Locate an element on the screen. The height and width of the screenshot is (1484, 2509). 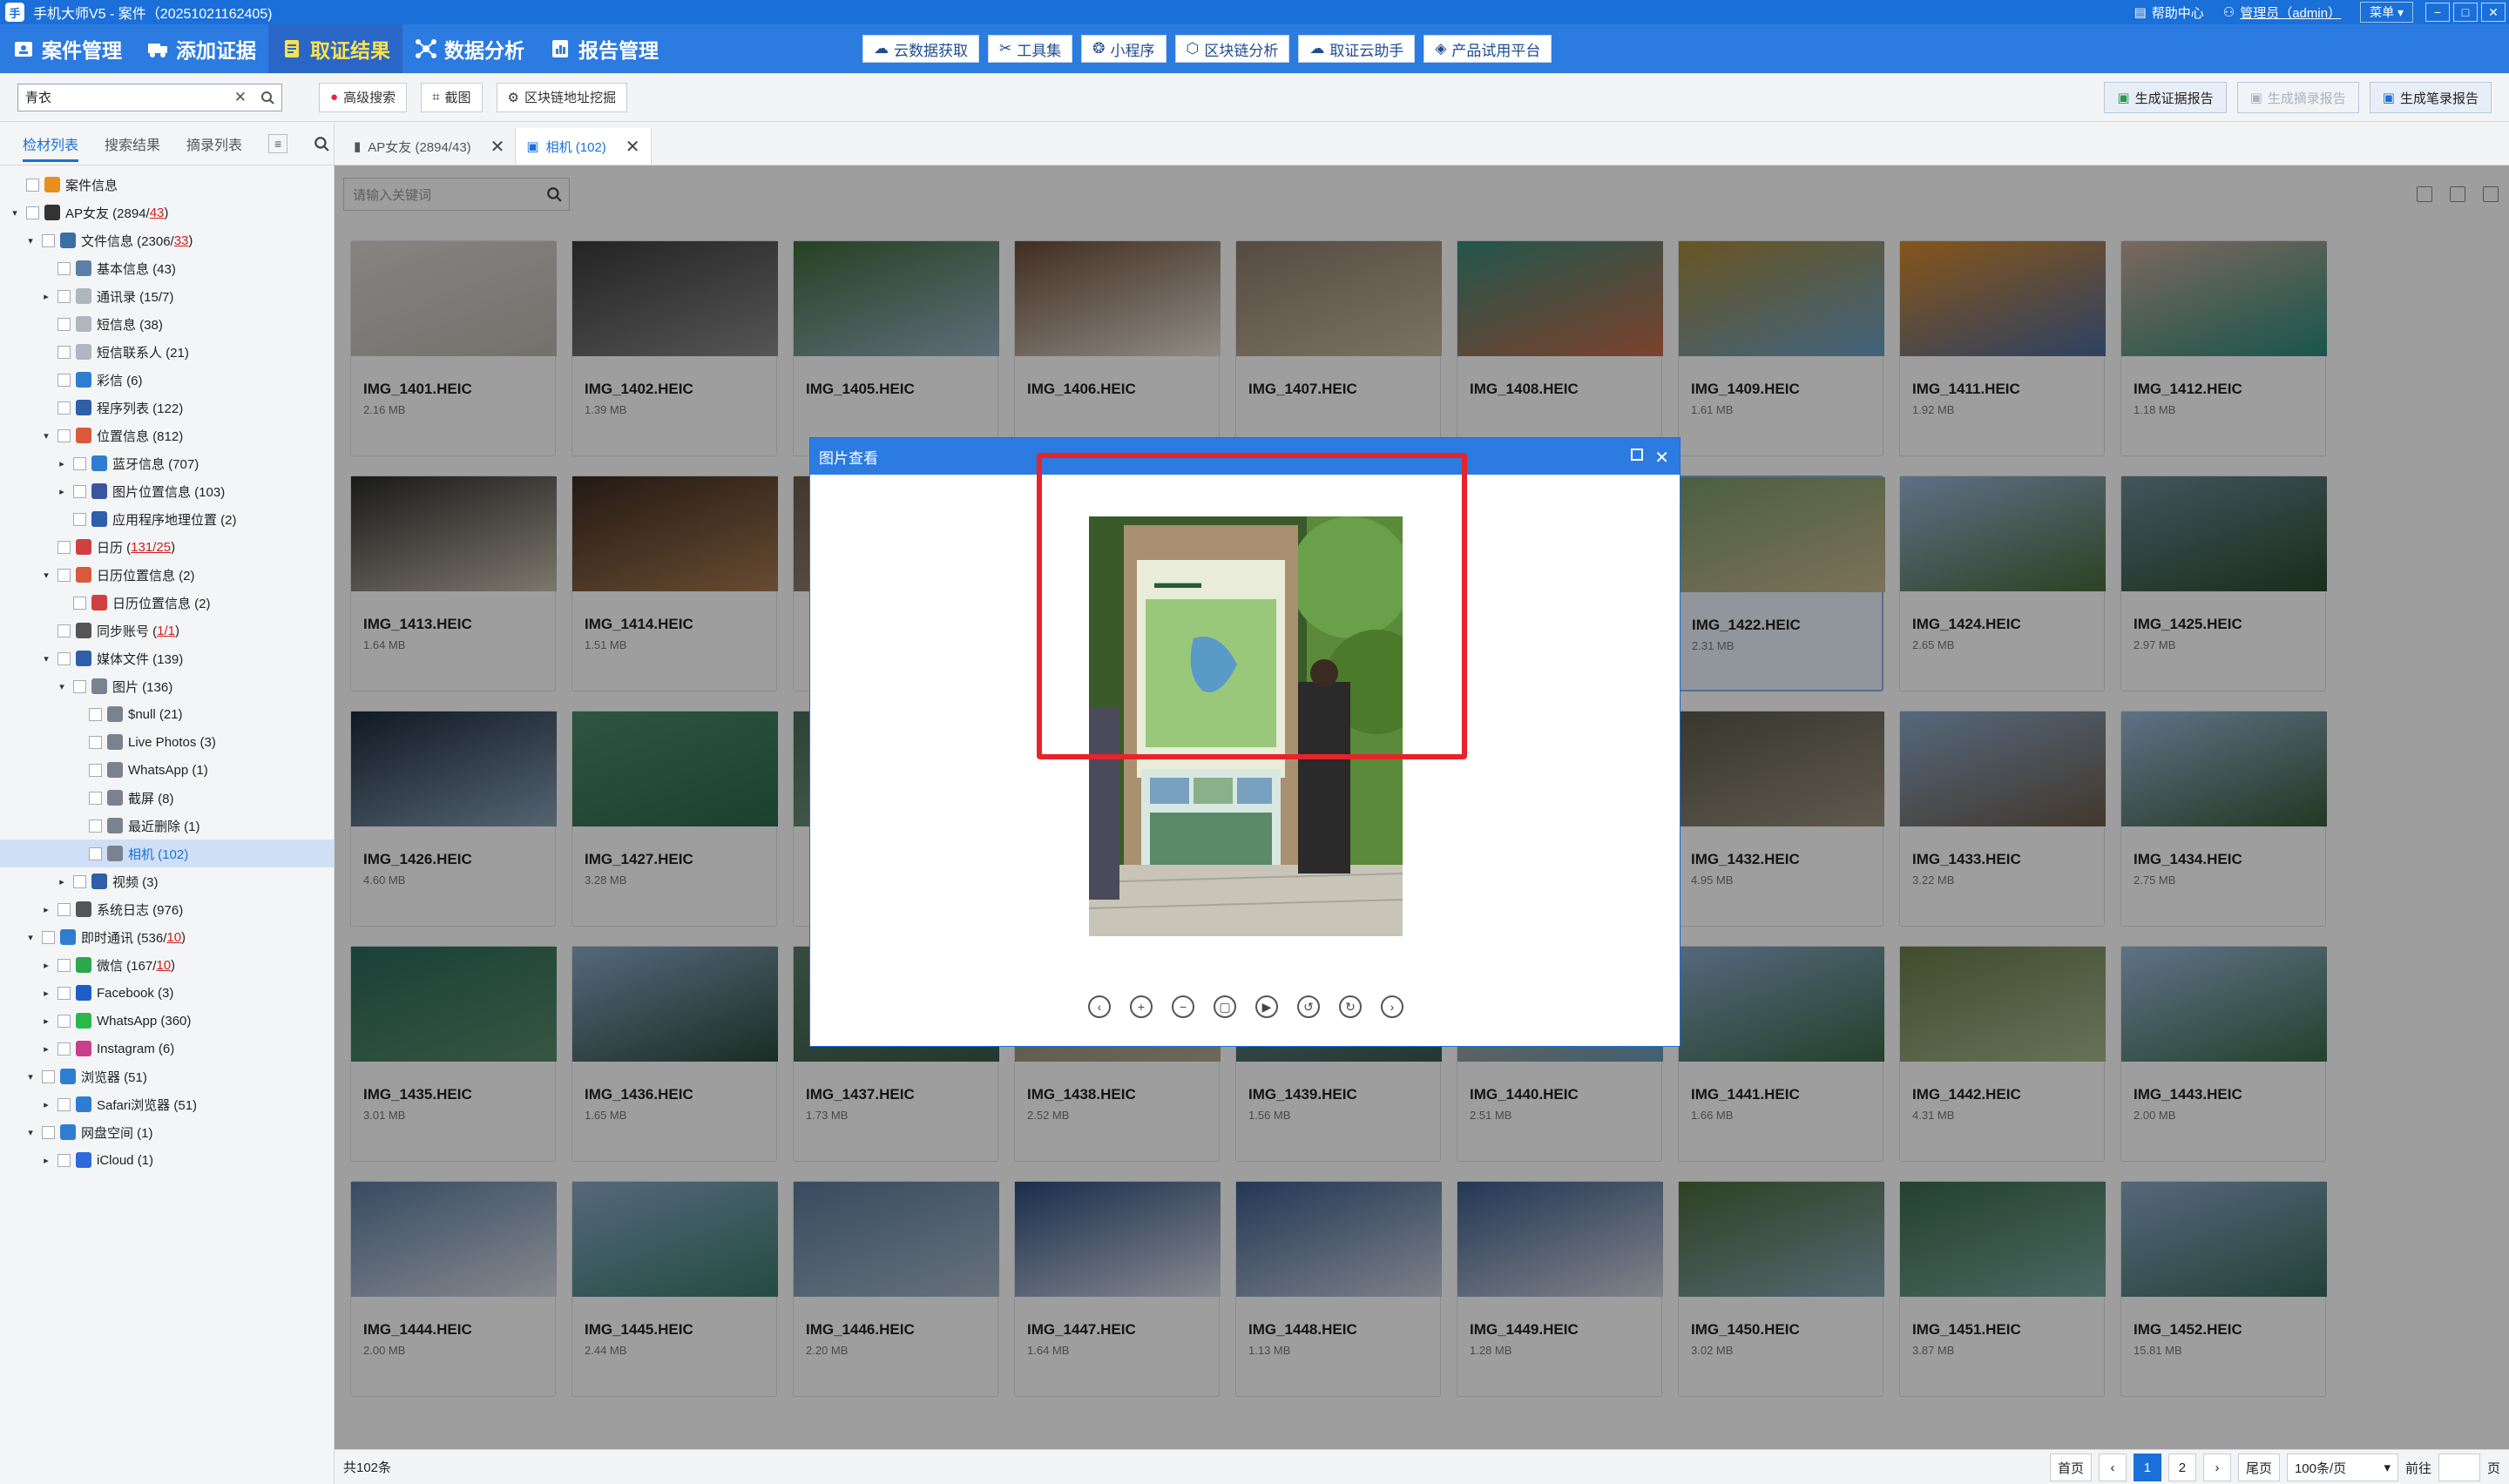
zoom-in-icon: + is located at coordinates (1141, 1007).